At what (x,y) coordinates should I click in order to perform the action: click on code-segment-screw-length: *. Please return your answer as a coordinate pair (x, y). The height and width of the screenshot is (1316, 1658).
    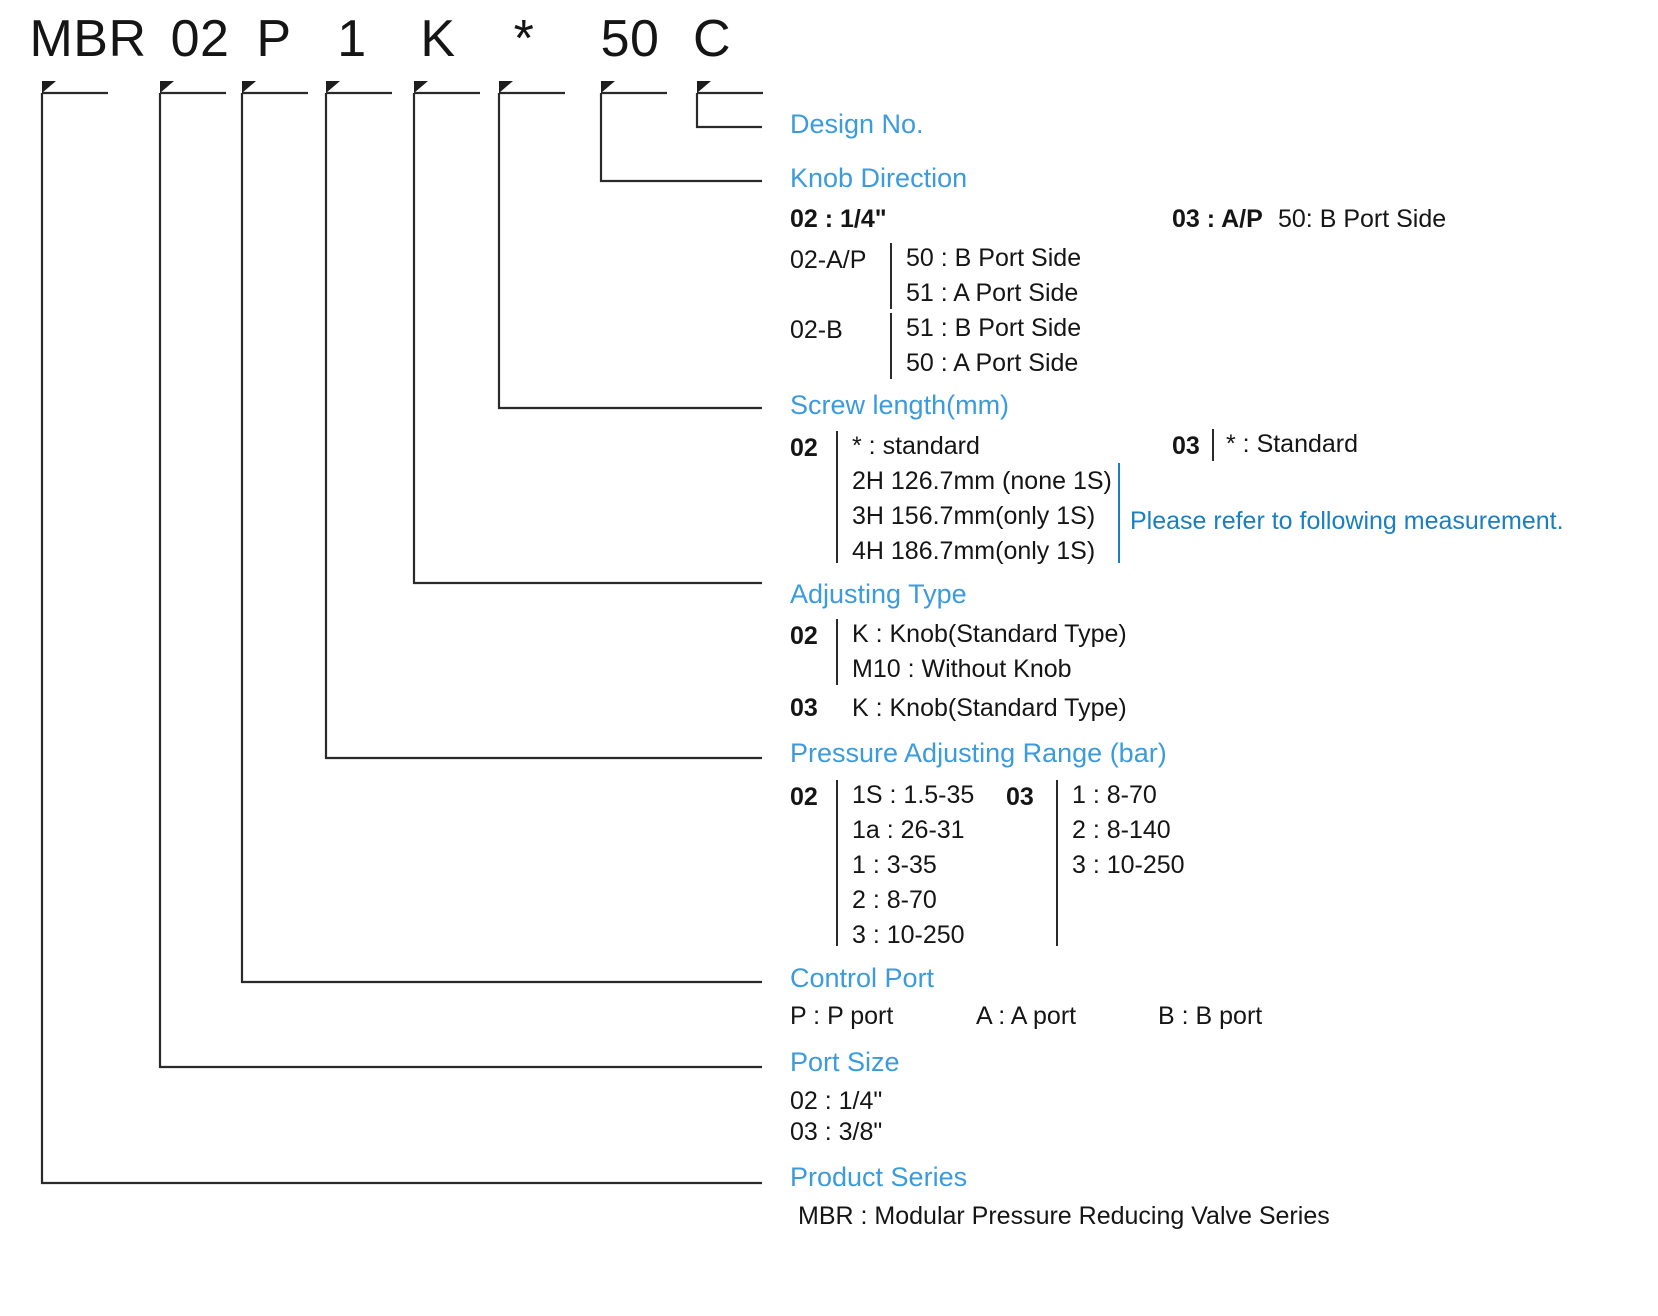
    Looking at the image, I should click on (524, 39).